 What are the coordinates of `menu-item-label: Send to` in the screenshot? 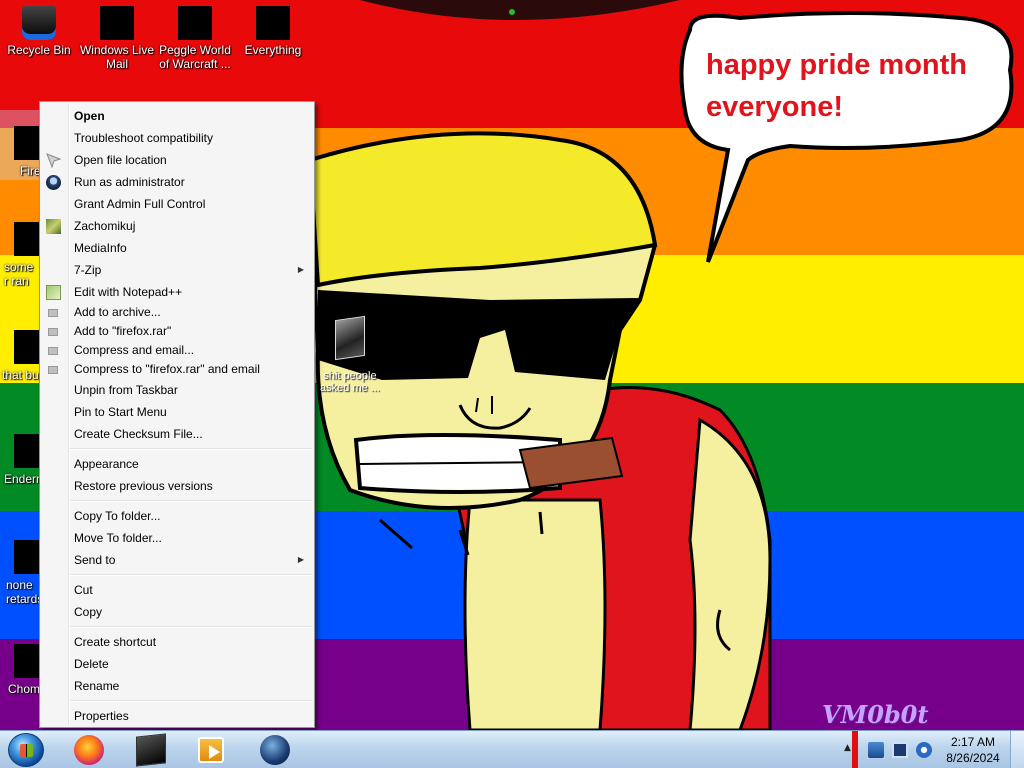 It's located at (95, 560).